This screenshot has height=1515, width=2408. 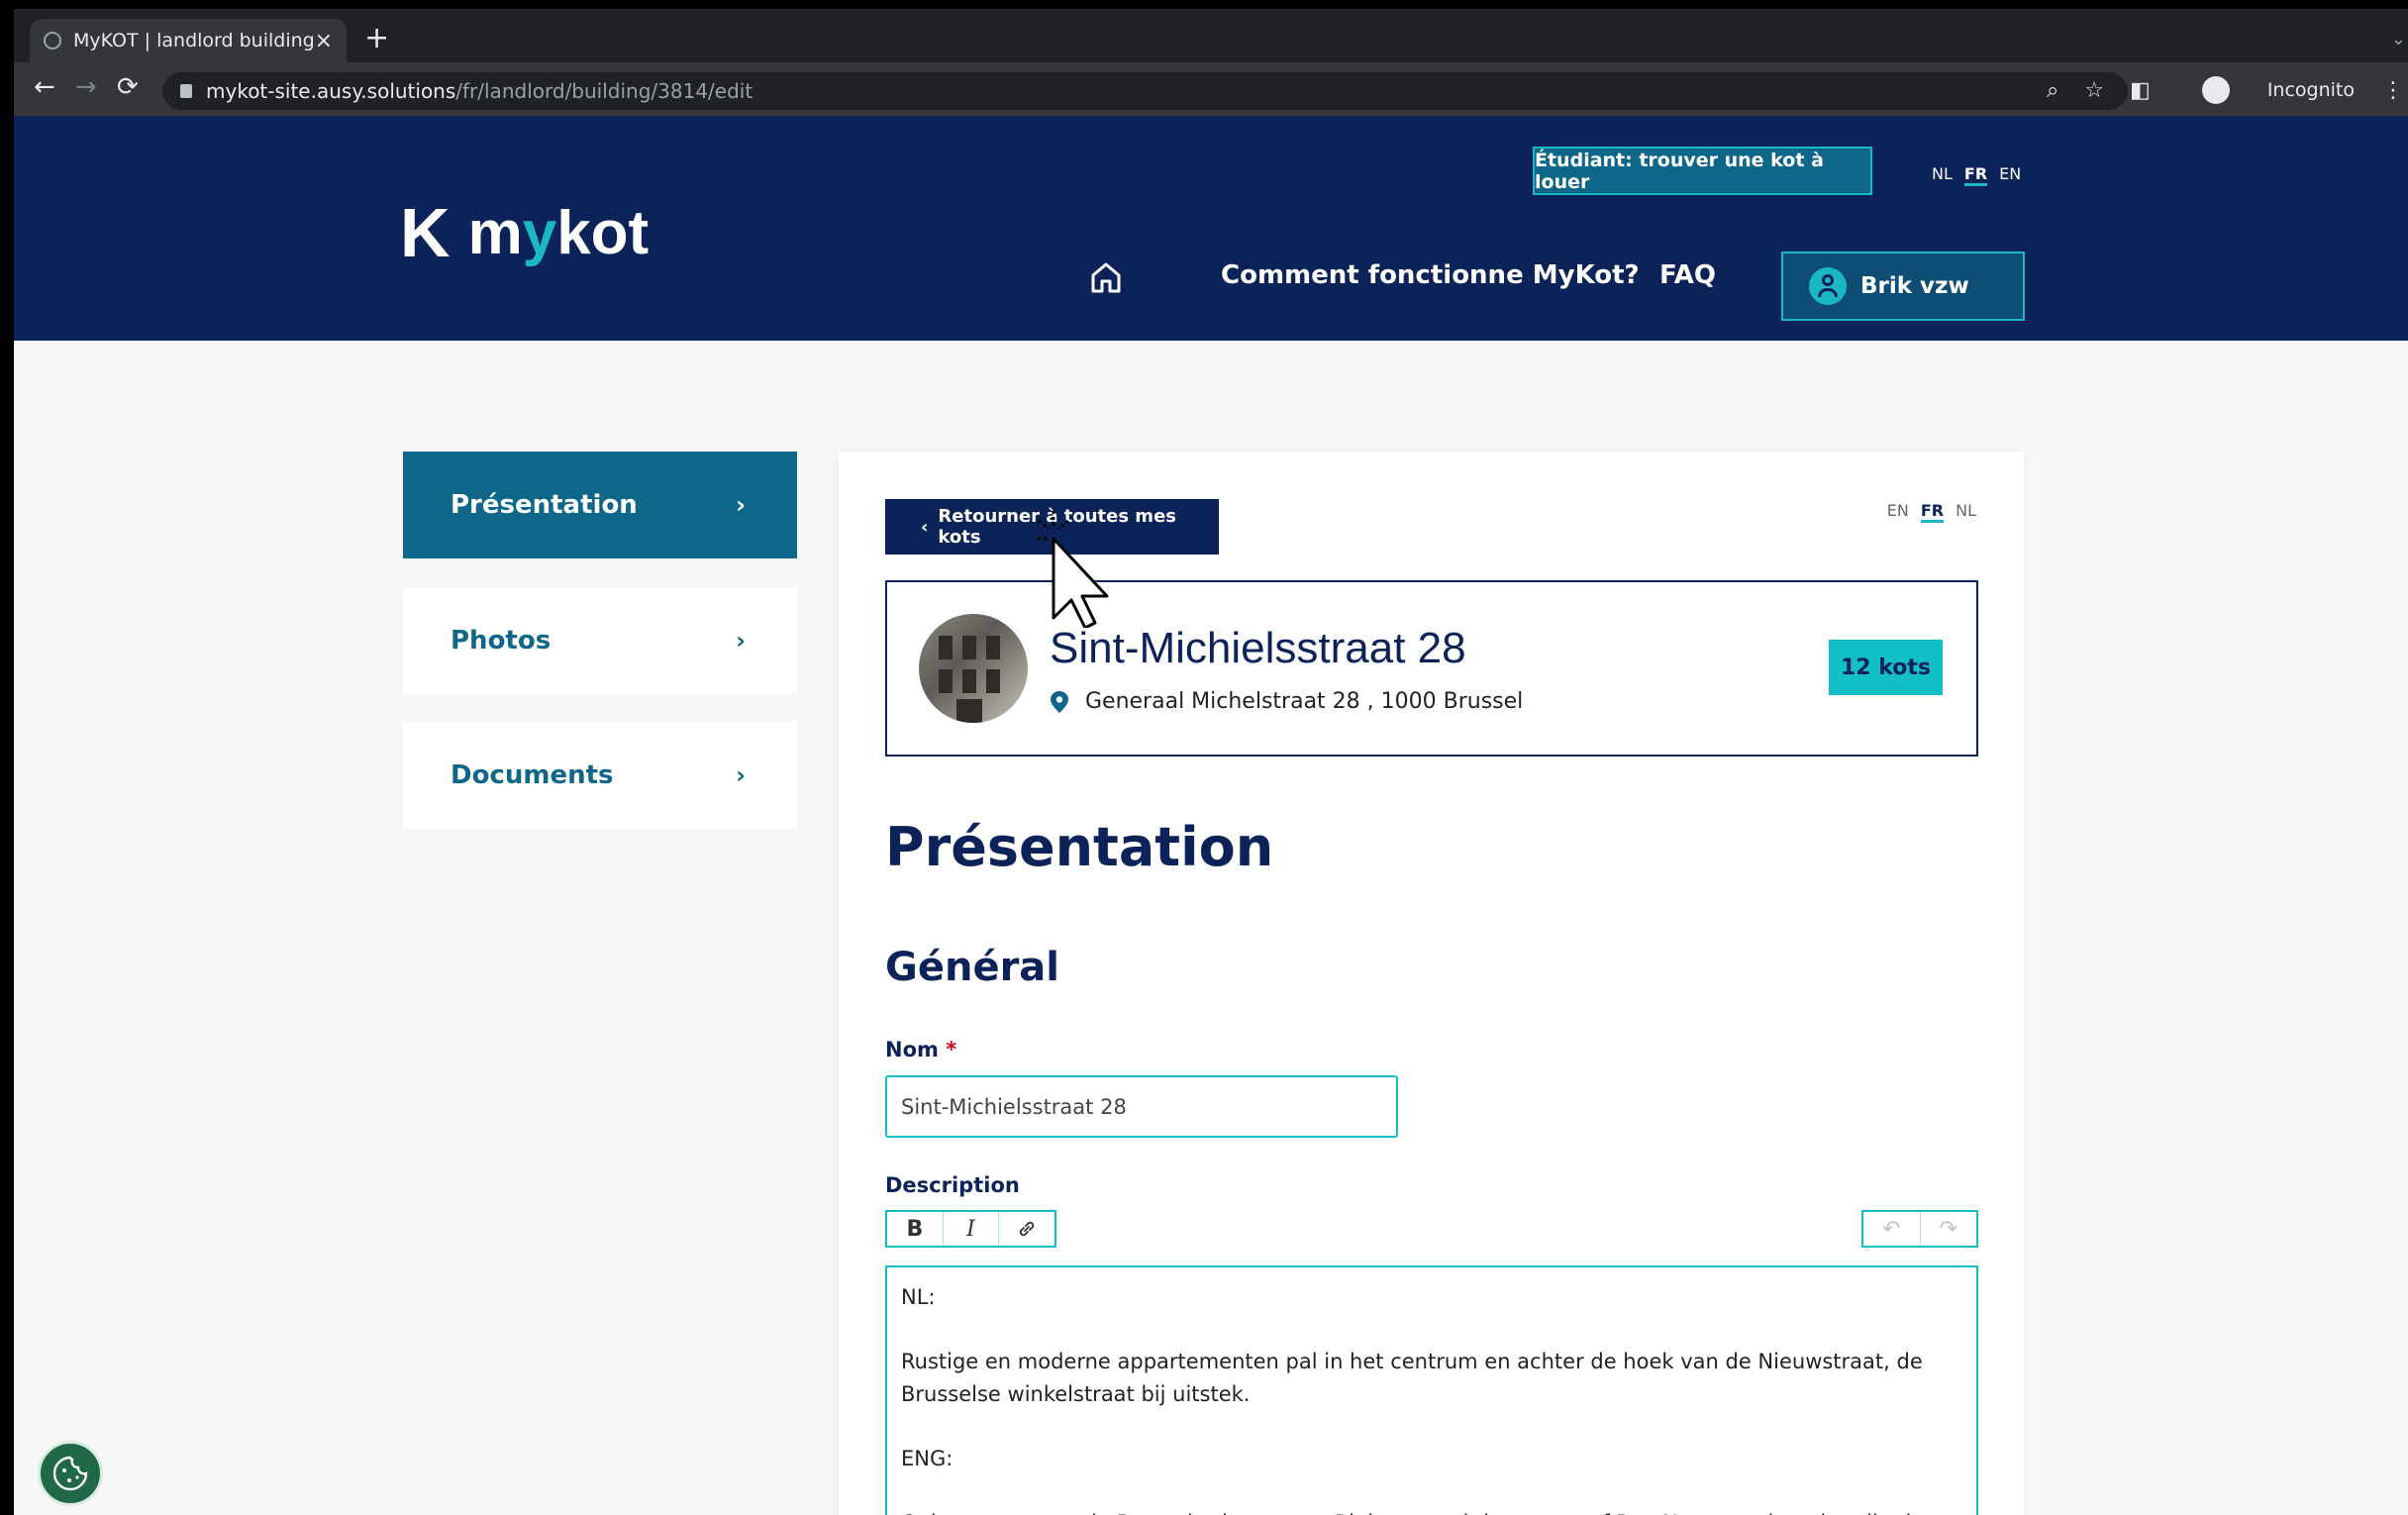 I want to click on undo-icon: ↶, so click(x=1892, y=1229).